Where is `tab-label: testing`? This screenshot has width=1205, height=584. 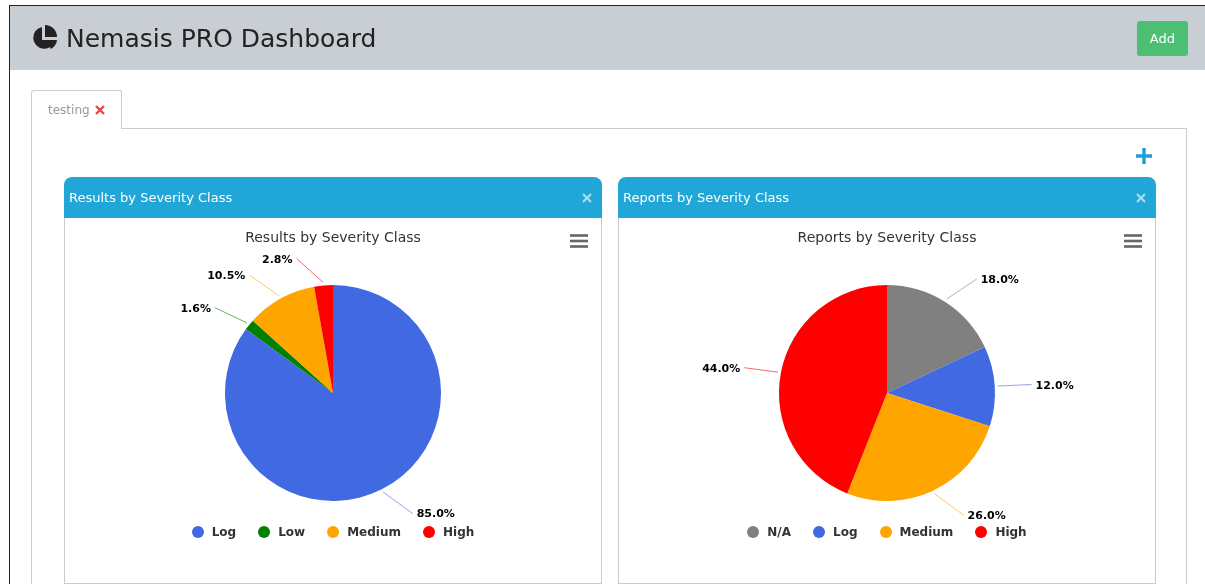
tab-label: testing is located at coordinates (69, 110).